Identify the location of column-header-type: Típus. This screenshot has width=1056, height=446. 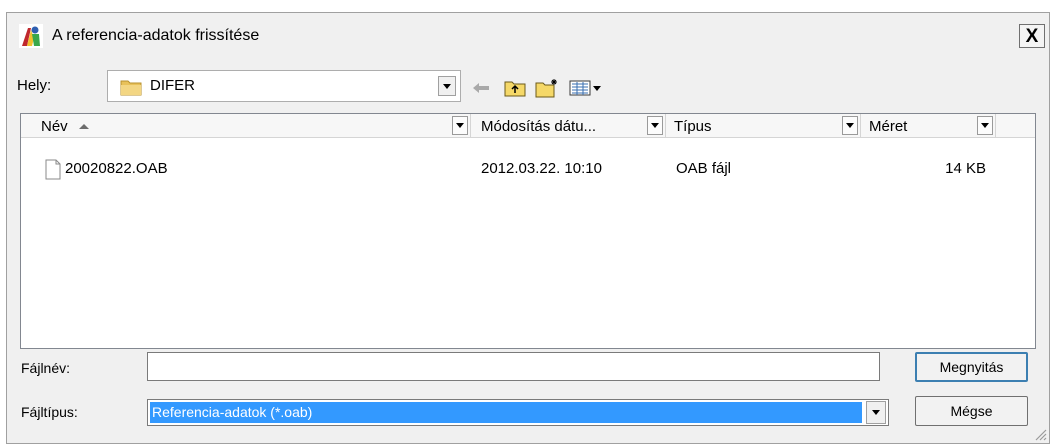
(763, 126).